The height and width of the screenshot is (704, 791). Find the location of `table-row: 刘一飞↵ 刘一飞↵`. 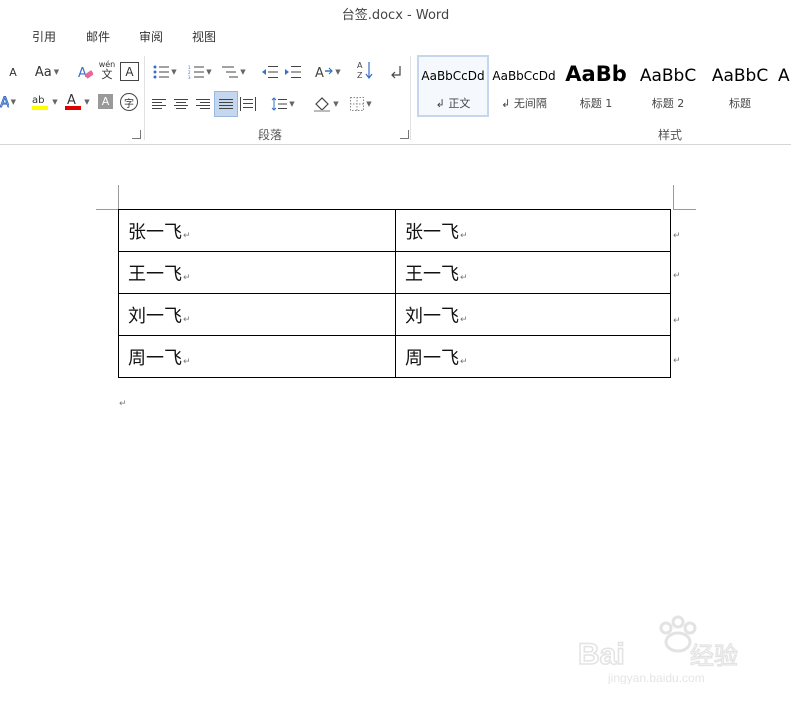

table-row: 刘一飞↵ 刘一飞↵ is located at coordinates (394, 314).